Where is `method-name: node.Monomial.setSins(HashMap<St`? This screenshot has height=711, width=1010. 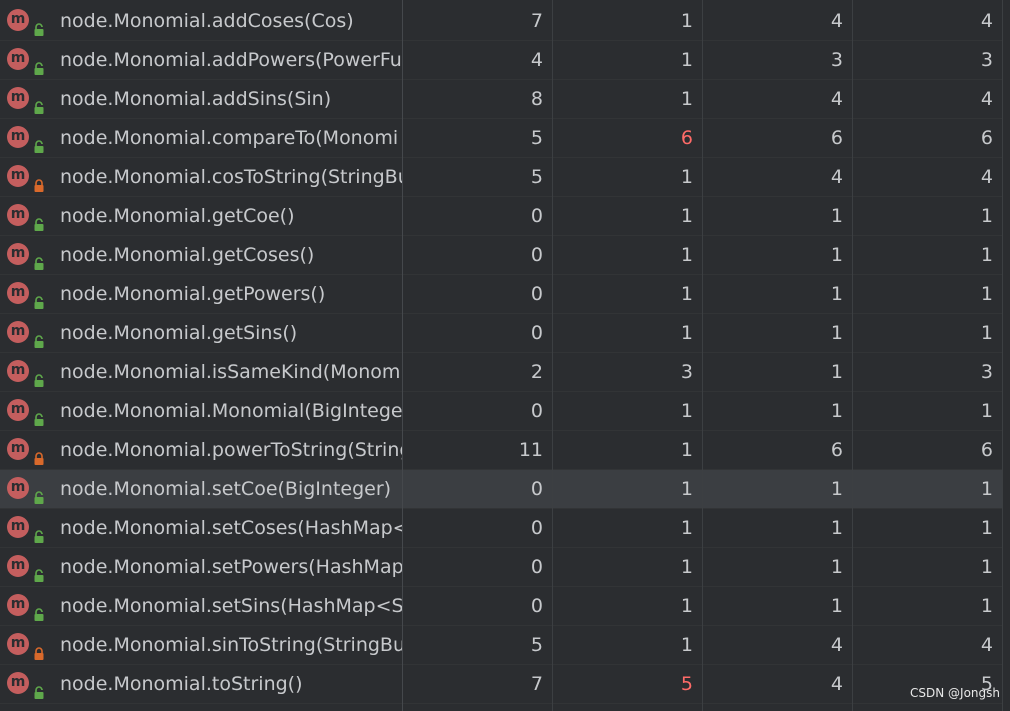
method-name: node.Monomial.setSins(HashMap<St is located at coordinates (231, 606).